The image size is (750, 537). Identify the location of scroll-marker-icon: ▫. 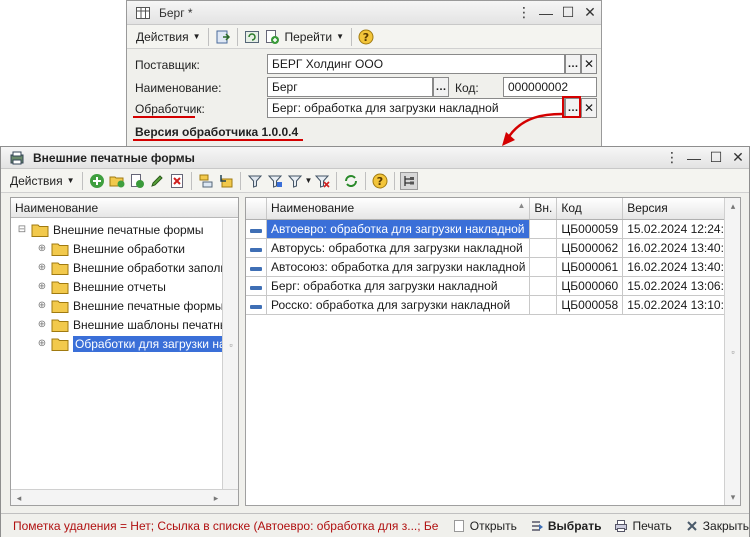
(231, 345).